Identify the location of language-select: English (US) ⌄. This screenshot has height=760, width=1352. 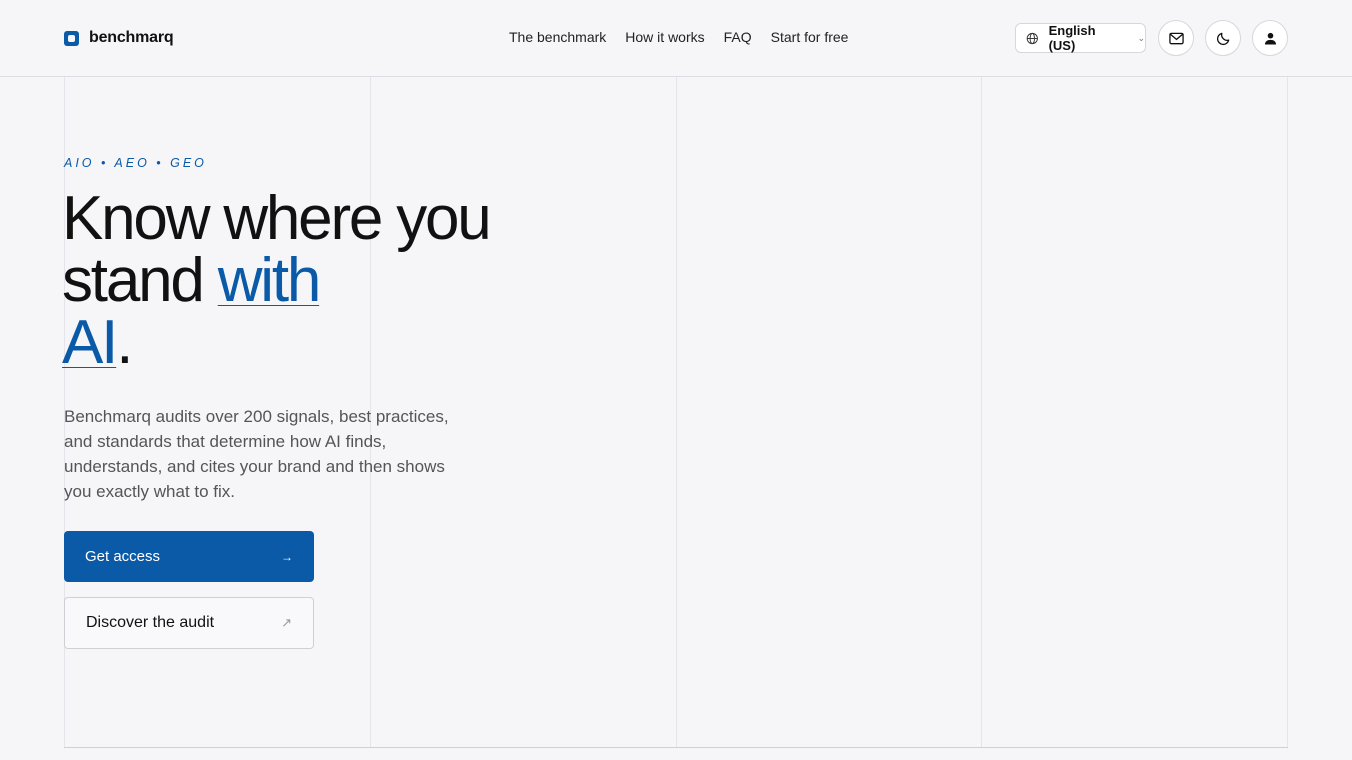
(1080, 38).